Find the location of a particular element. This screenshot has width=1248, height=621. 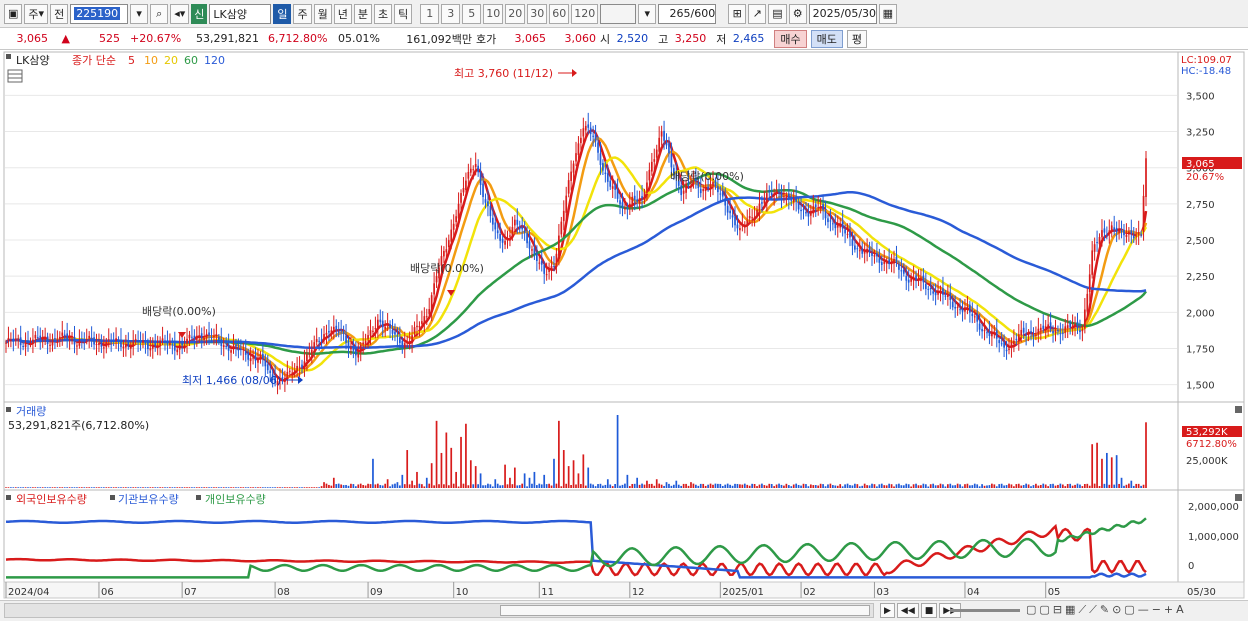

interval-dropdown-icon: ▾ is located at coordinates (647, 13).